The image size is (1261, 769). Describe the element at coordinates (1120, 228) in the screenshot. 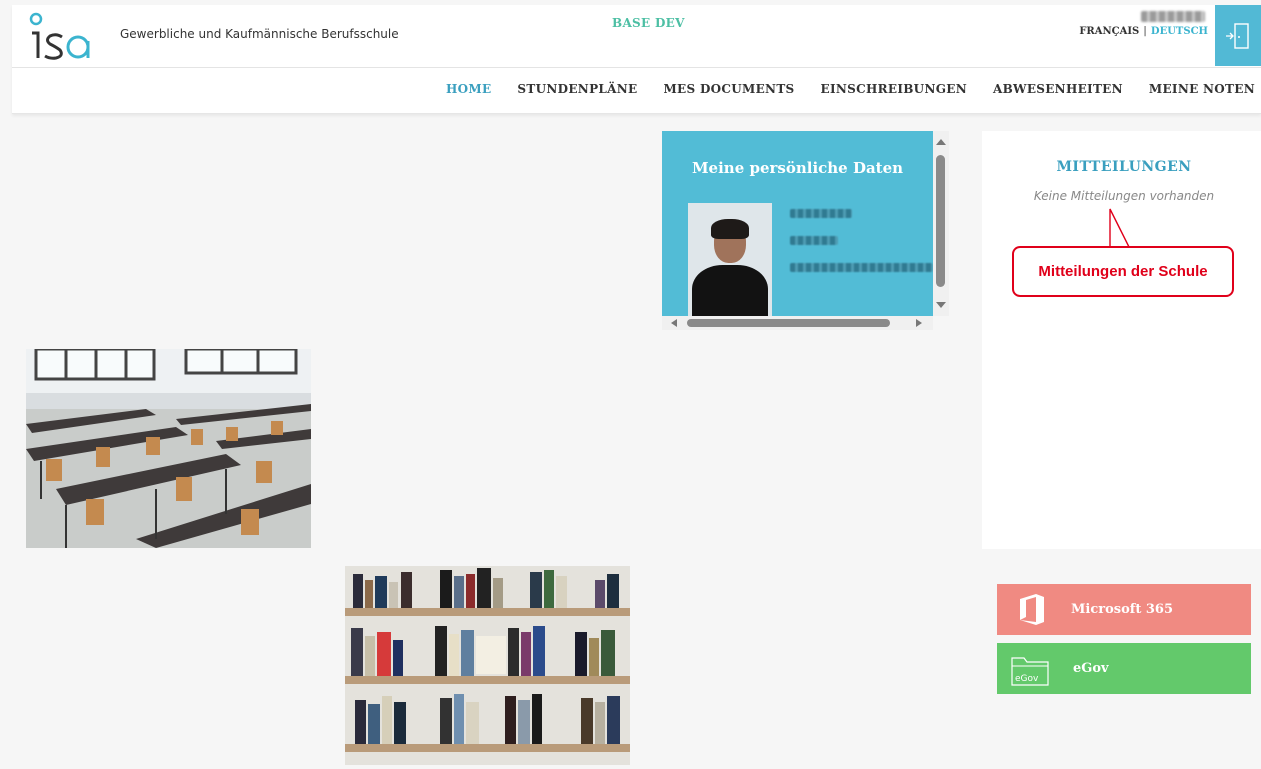

I see `callout-pointer` at that location.